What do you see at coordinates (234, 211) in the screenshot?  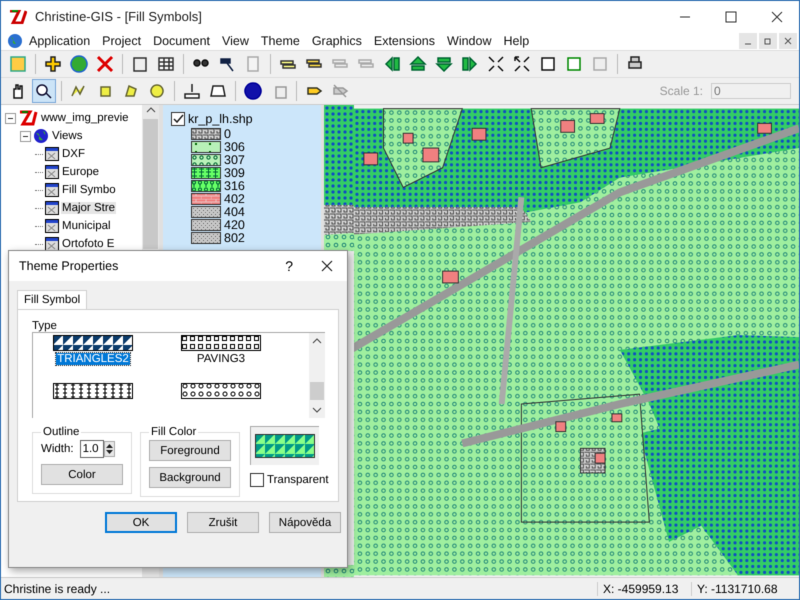 I see `legend-label: 404` at bounding box center [234, 211].